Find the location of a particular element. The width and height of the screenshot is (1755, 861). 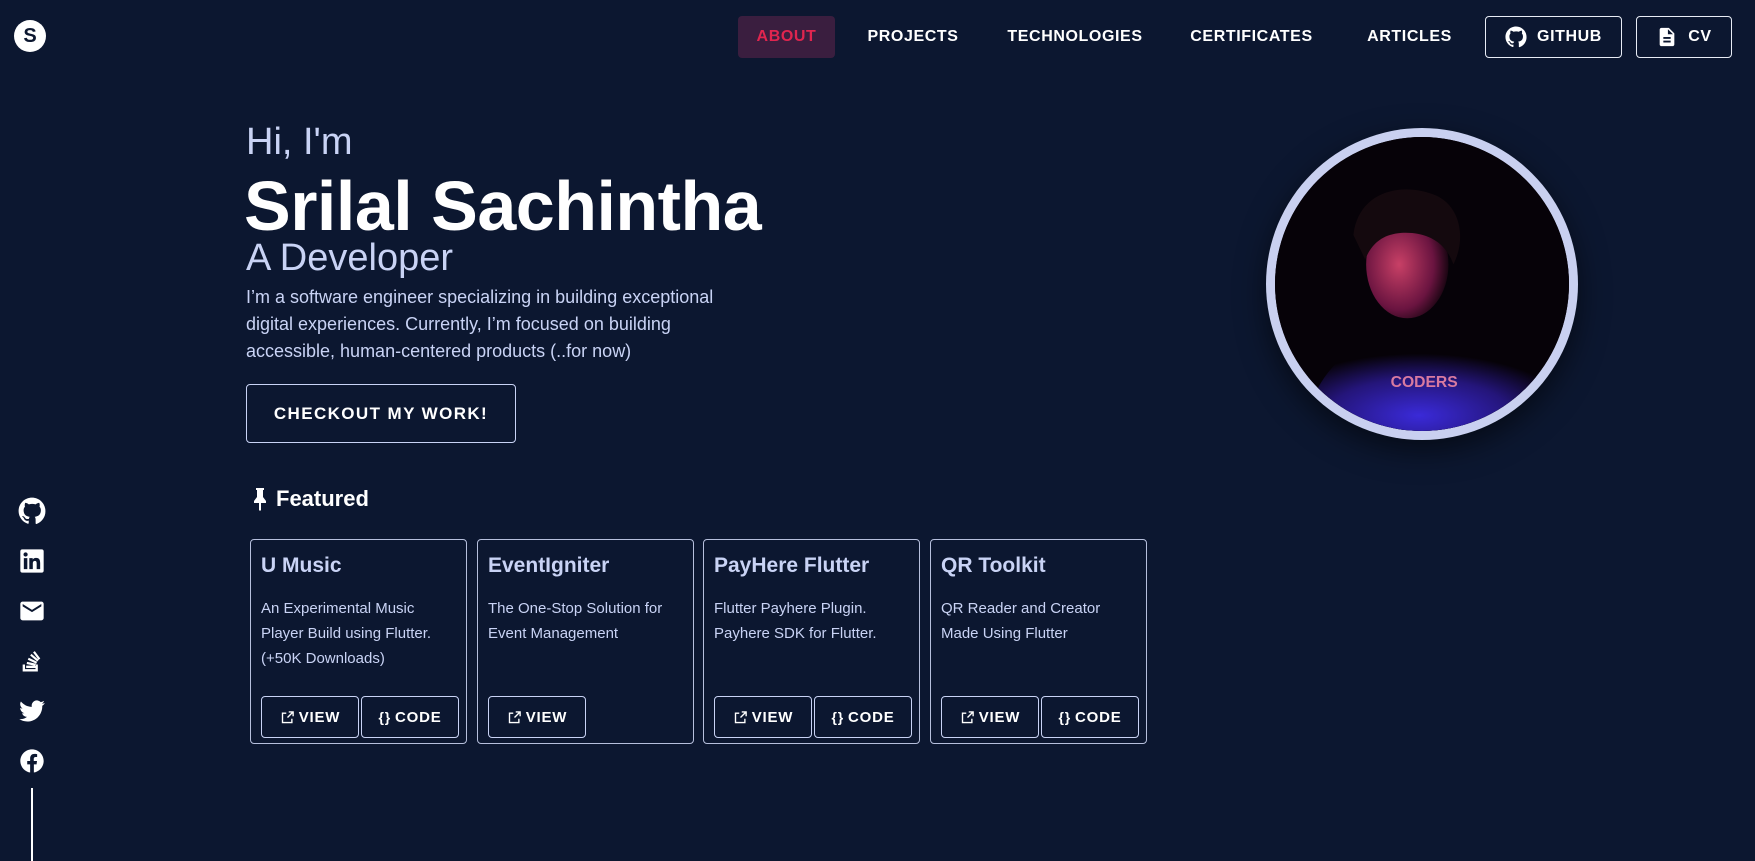

nav-articles: ARTICLES is located at coordinates (1409, 37).